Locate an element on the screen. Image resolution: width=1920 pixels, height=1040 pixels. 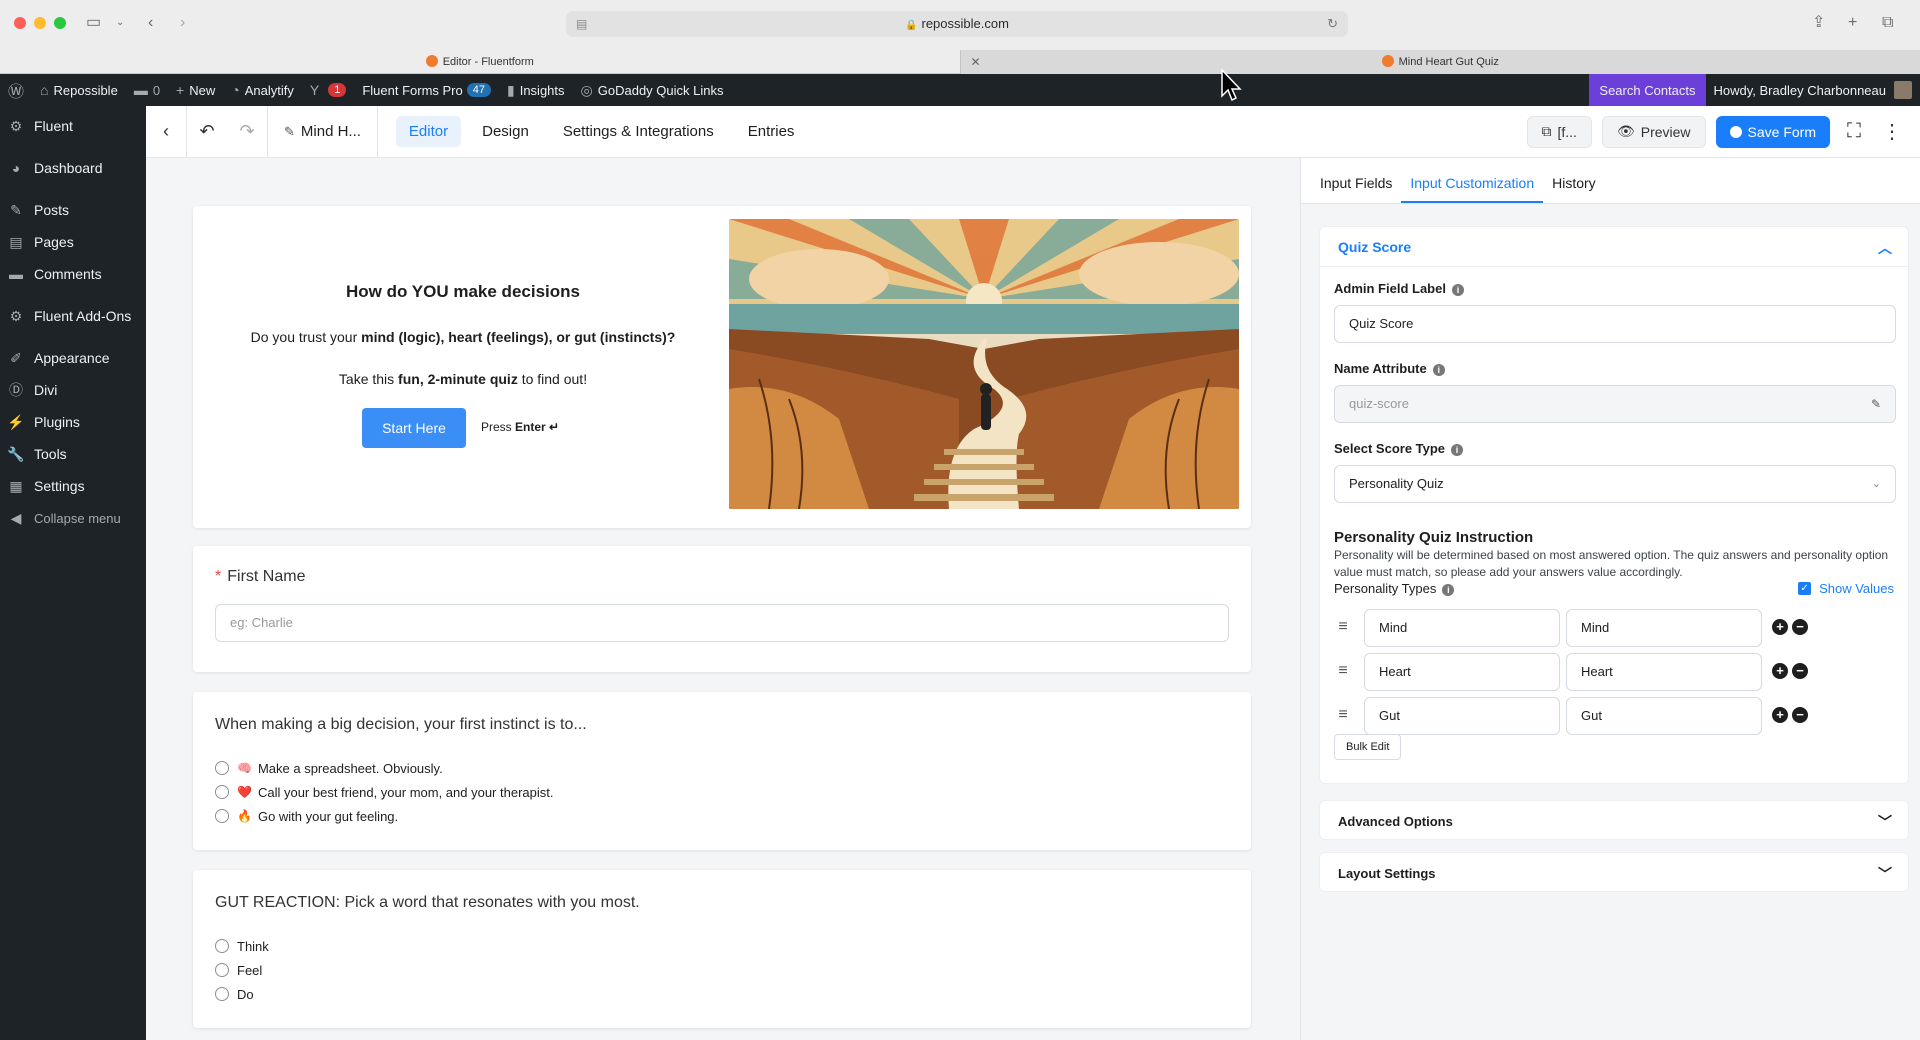
address-bar: ▤ 🔒 repossible.com ↻ is located at coordinates (957, 24).